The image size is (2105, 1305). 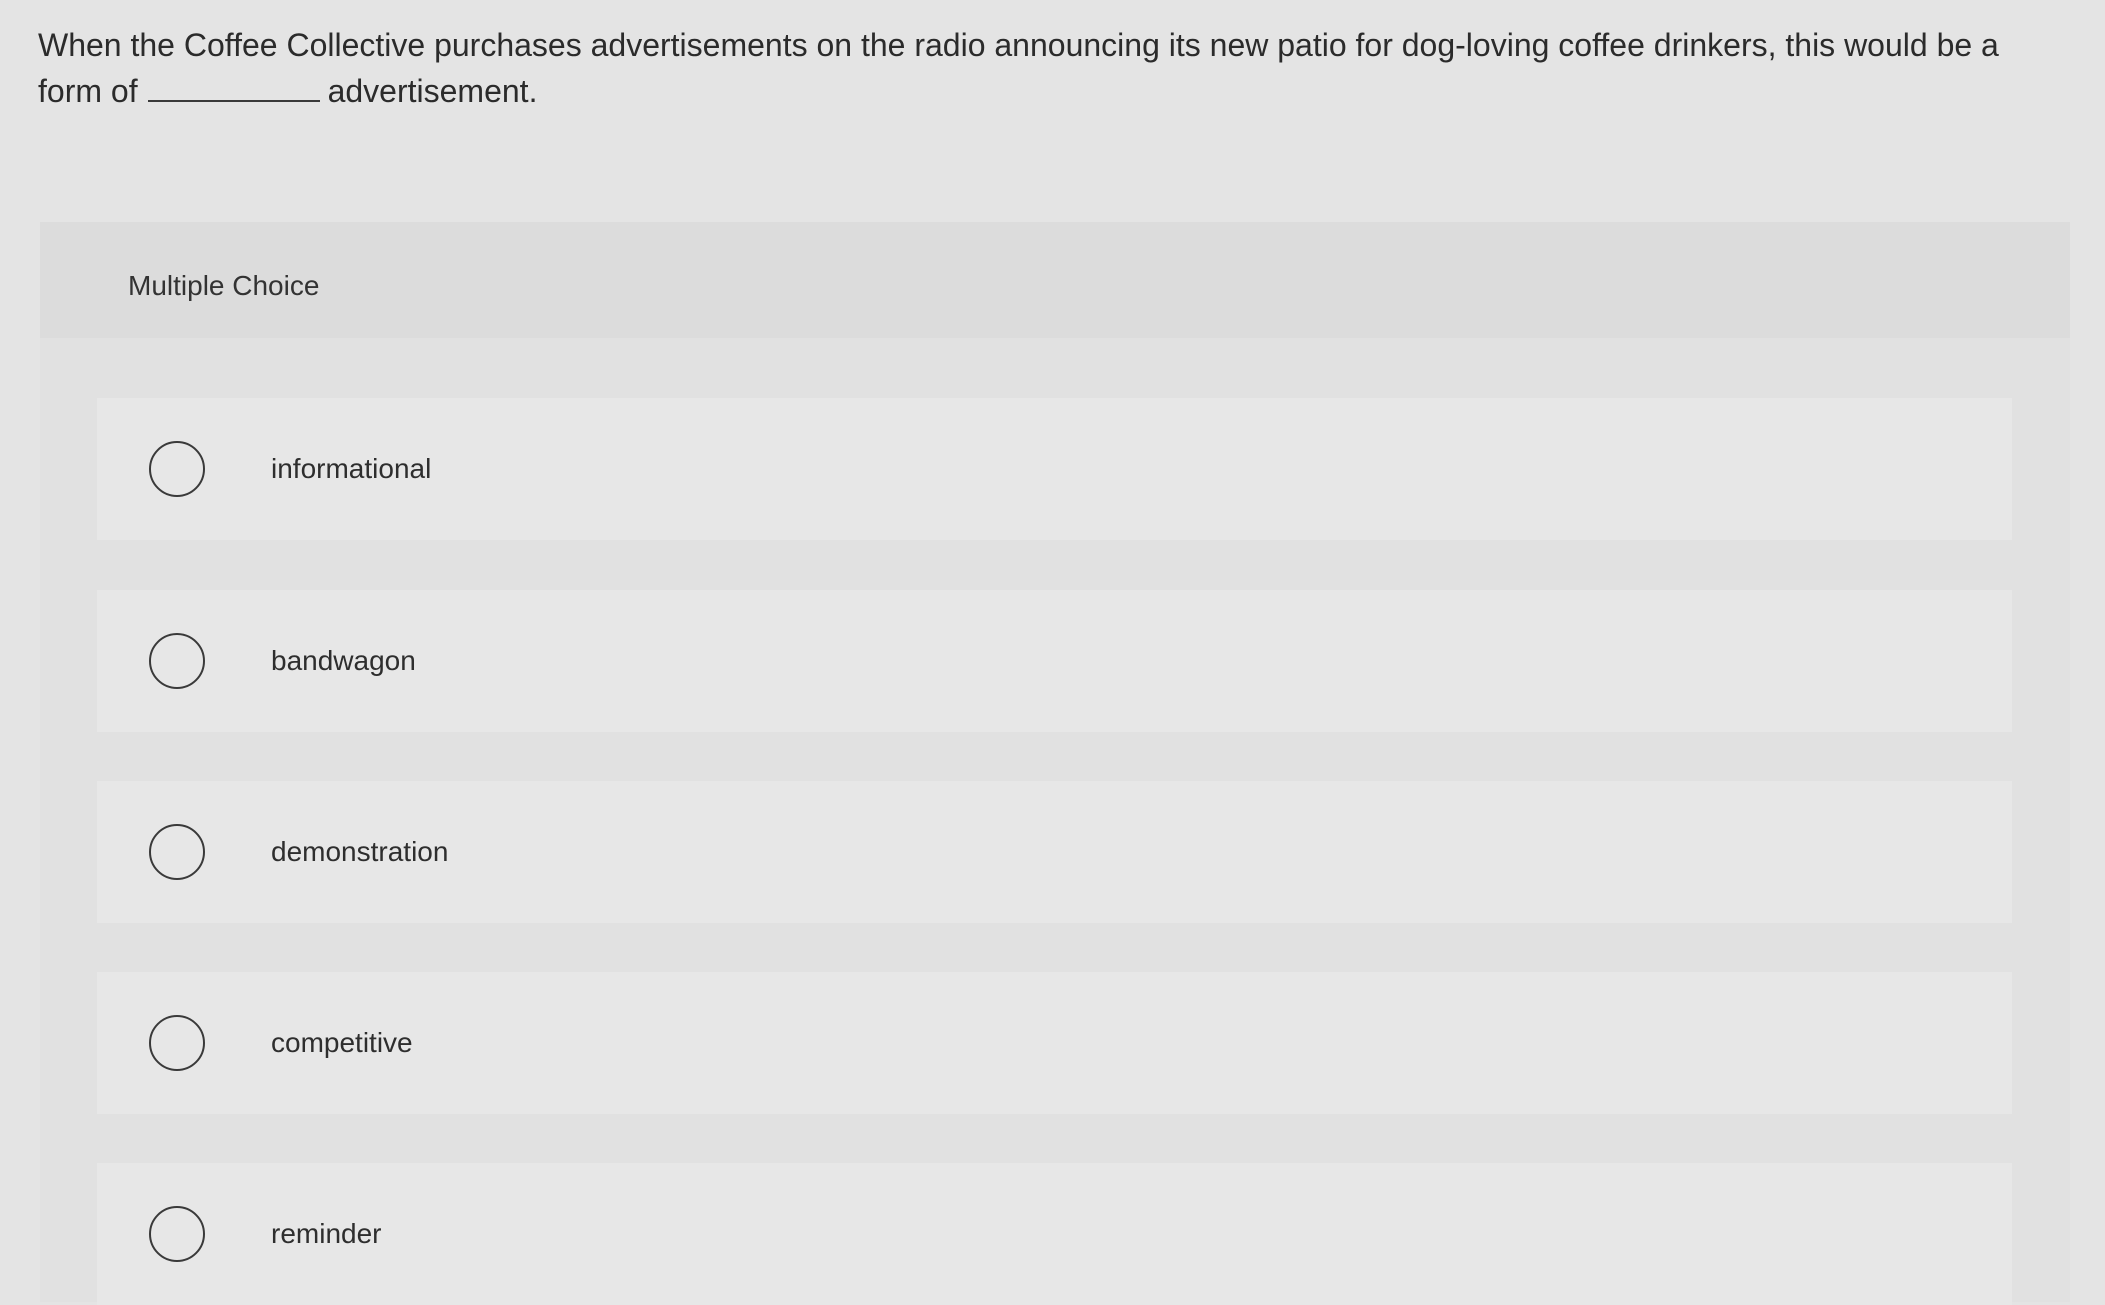 What do you see at coordinates (326, 1233) in the screenshot?
I see `option-label: reminder` at bounding box center [326, 1233].